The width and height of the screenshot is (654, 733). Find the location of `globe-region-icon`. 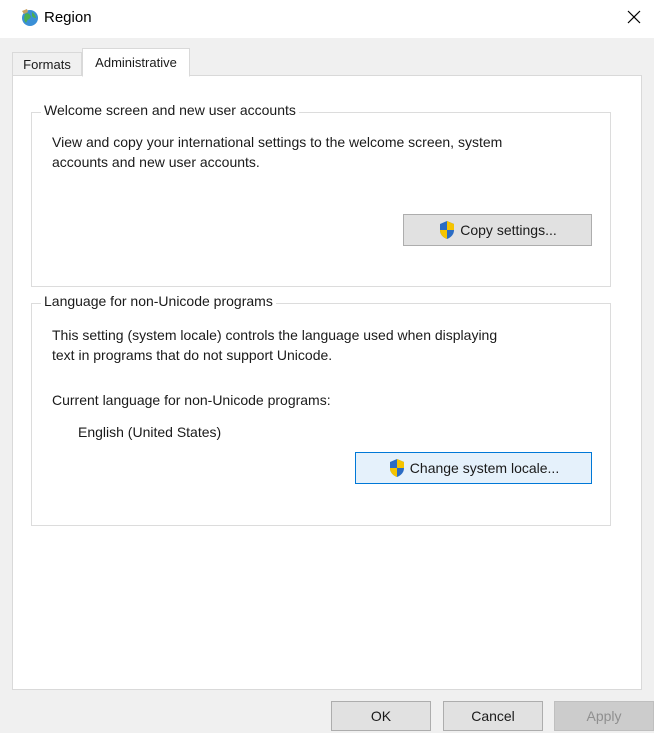

globe-region-icon is located at coordinates (30, 18).